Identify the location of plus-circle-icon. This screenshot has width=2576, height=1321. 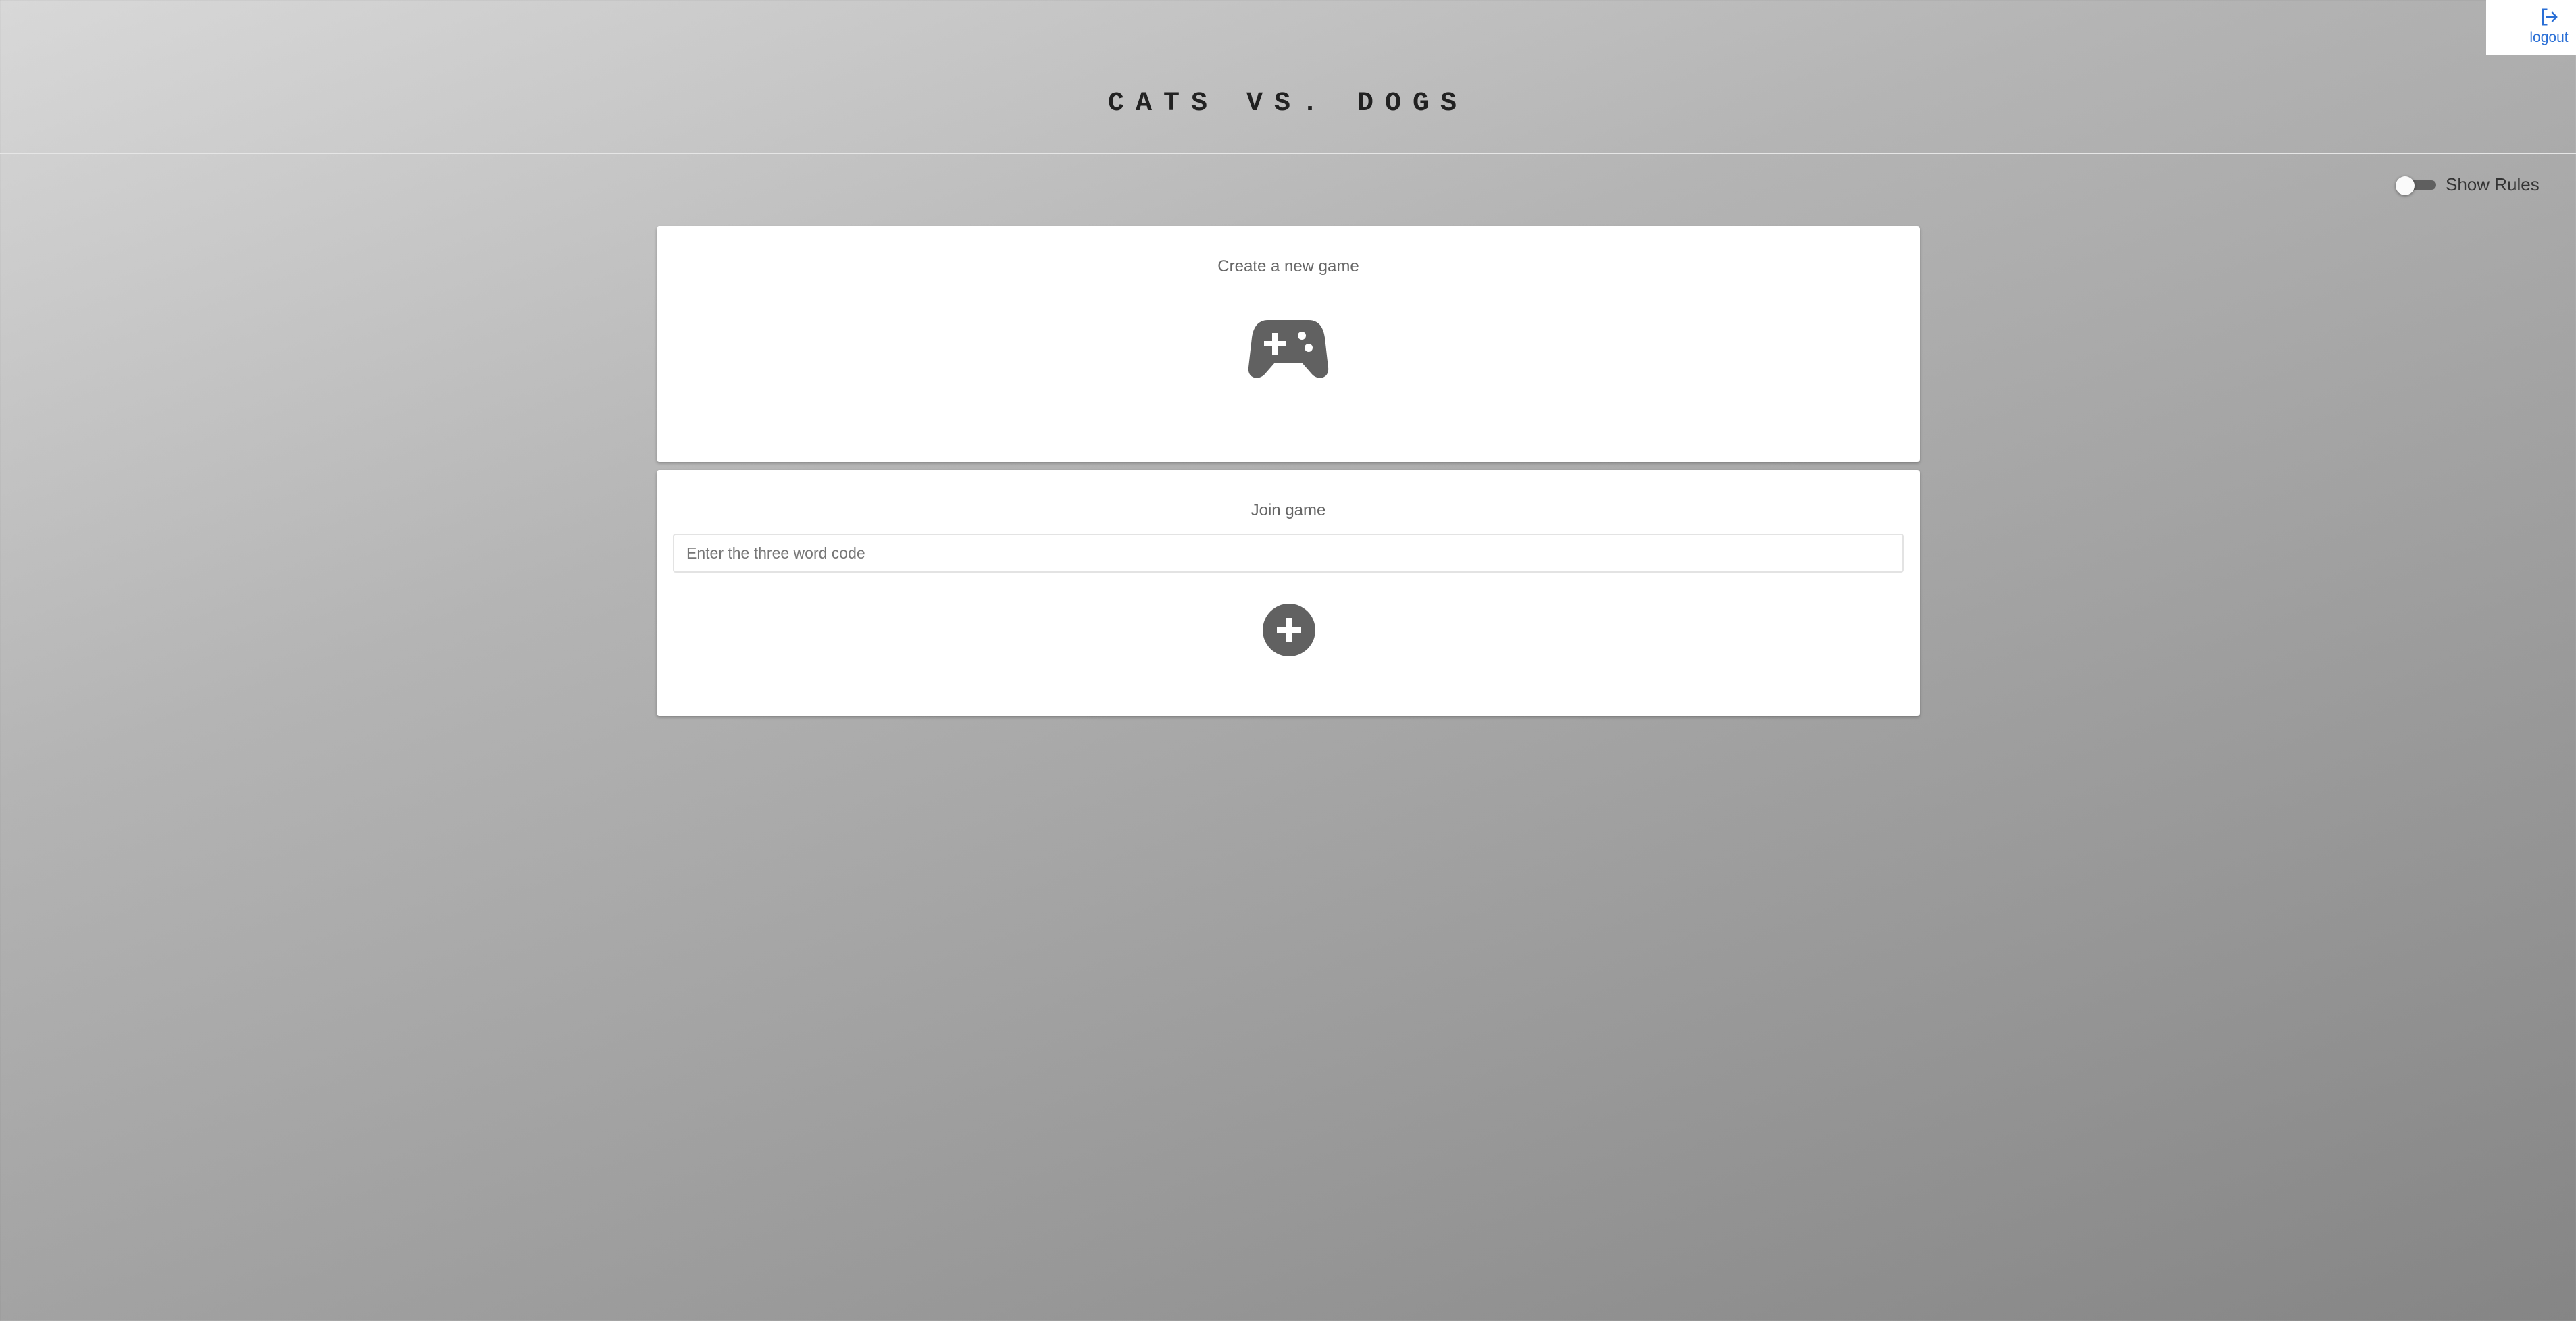
(1289, 630).